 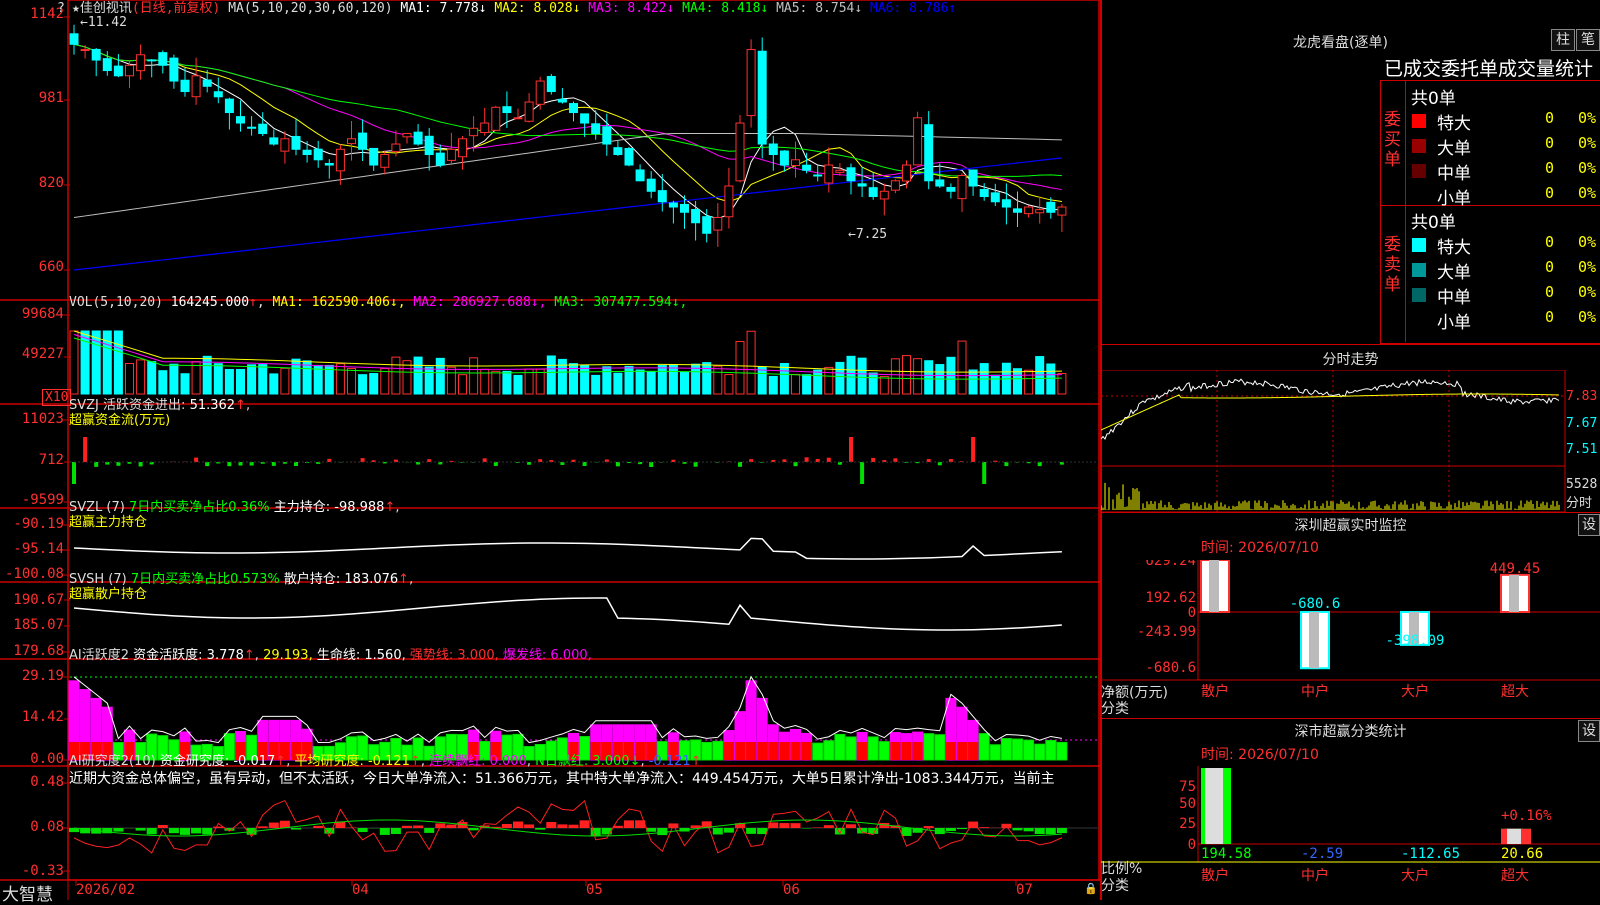 I want to click on adjust-label: 前复权, so click(x=193, y=8).